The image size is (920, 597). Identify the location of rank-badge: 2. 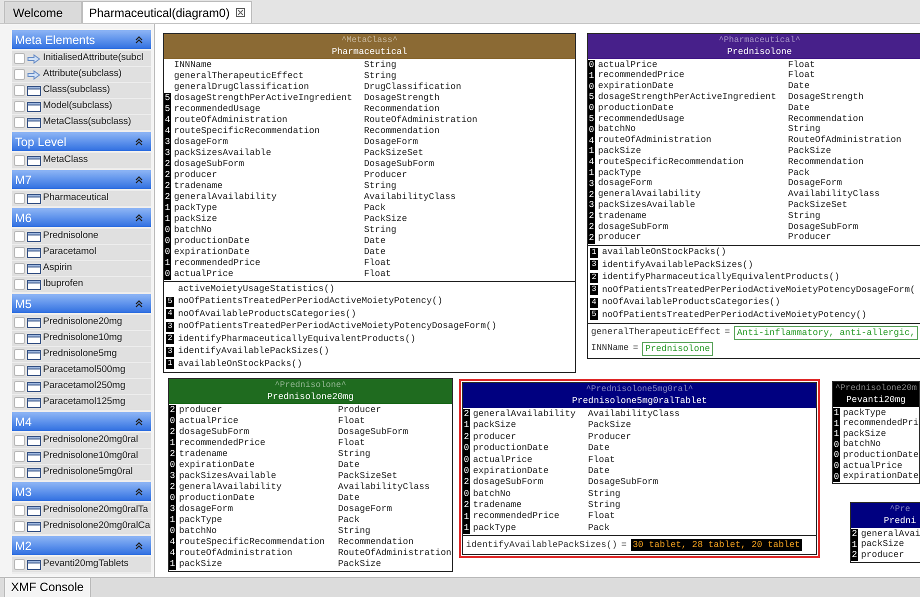
(594, 277).